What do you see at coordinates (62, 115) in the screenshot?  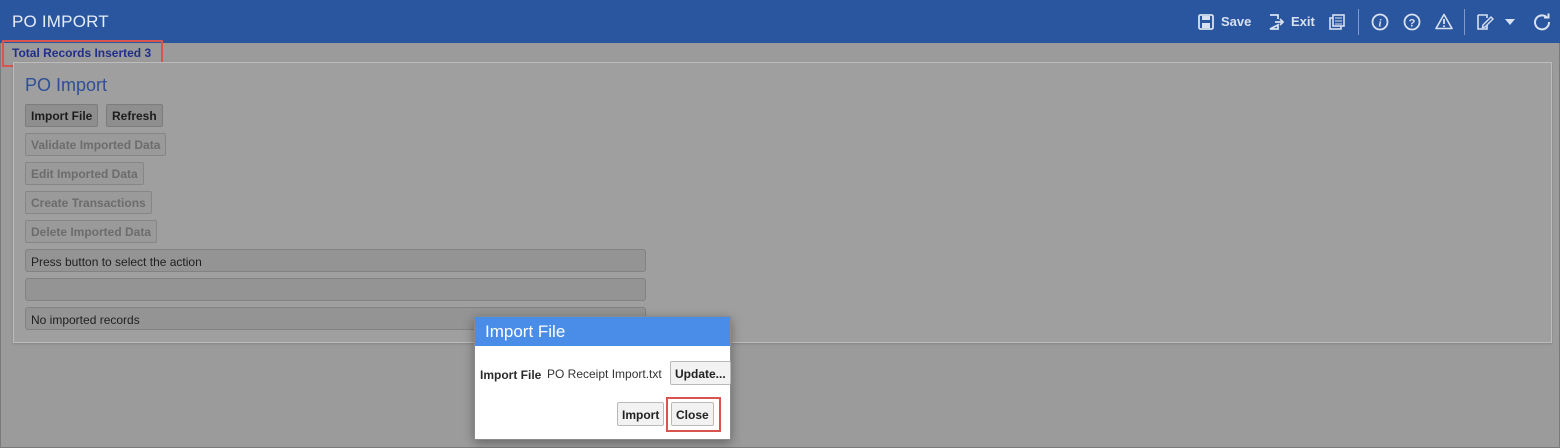 I see `import-file-button: Import File` at bounding box center [62, 115].